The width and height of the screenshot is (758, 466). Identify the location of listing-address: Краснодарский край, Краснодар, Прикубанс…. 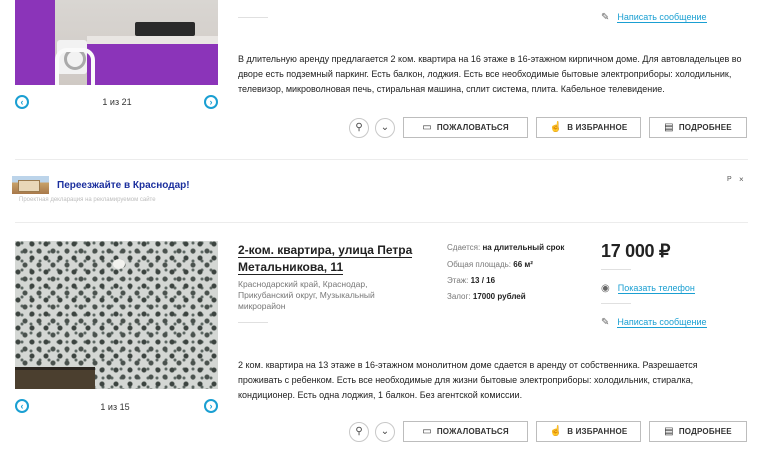
(306, 295).